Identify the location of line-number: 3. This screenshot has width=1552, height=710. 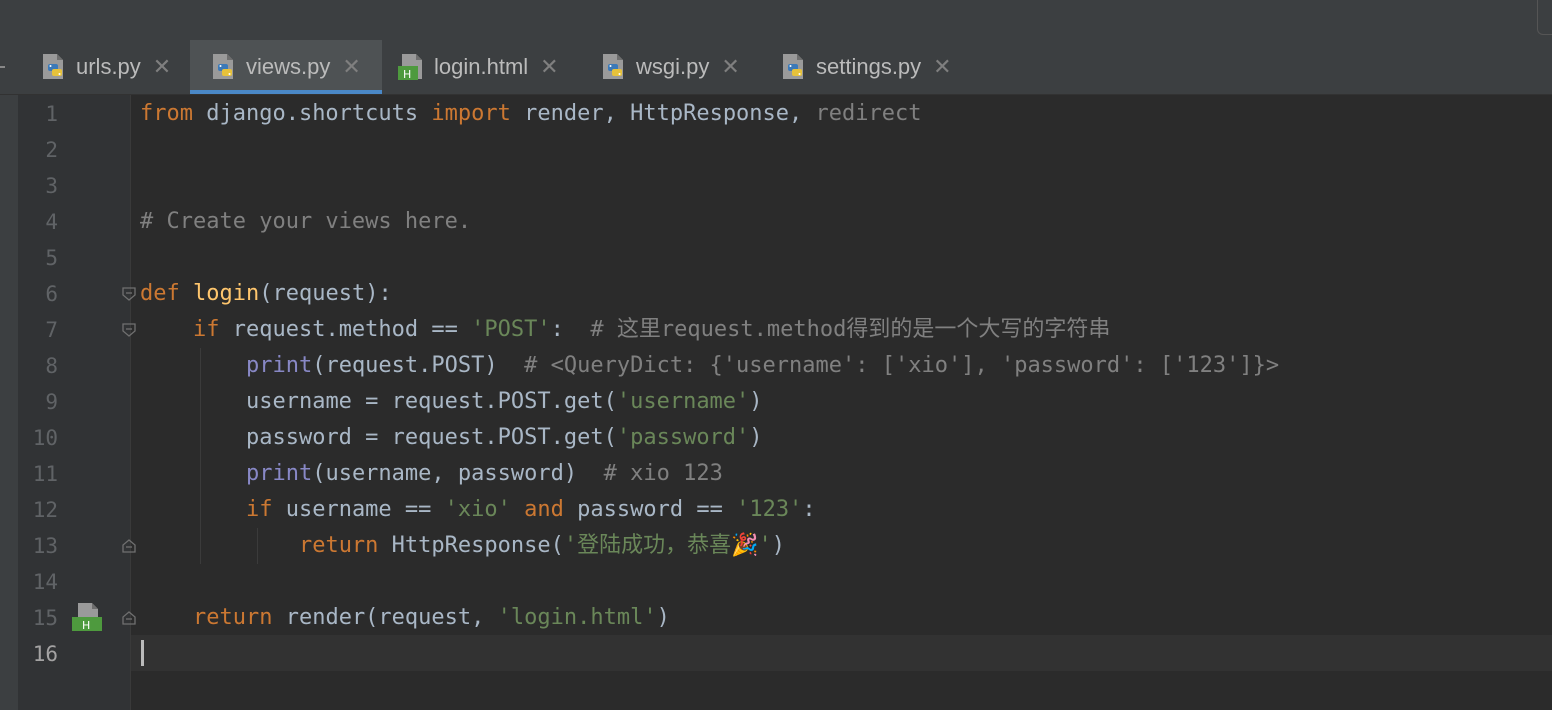
(51, 186).